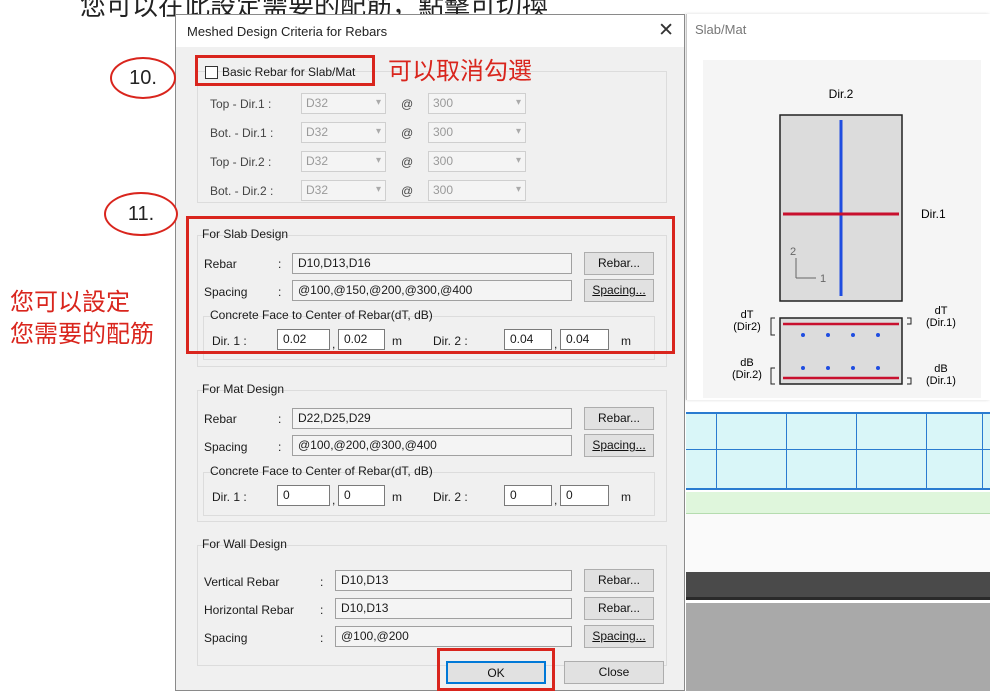 The image size is (990, 691). Describe the element at coordinates (343, 190) in the screenshot. I see `bot-dir2-rebar-select: D32 ▾` at that location.